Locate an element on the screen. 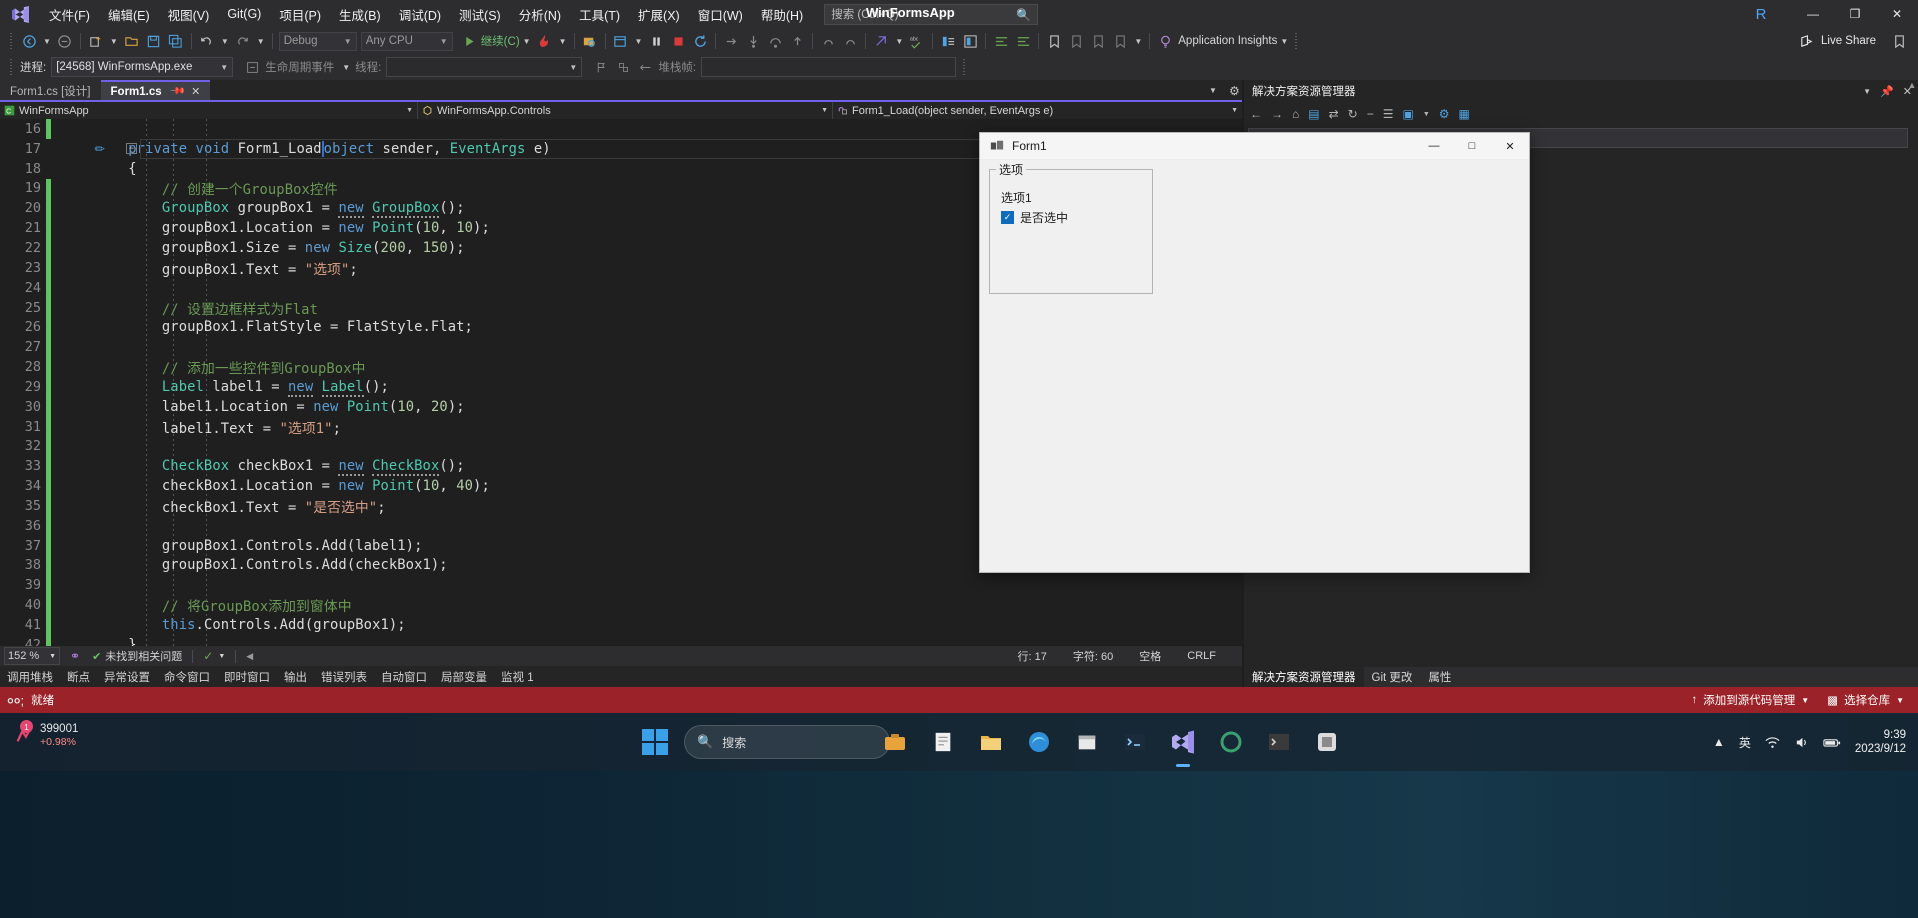  view-switcher-icon: ▣ is located at coordinates (1408, 114).